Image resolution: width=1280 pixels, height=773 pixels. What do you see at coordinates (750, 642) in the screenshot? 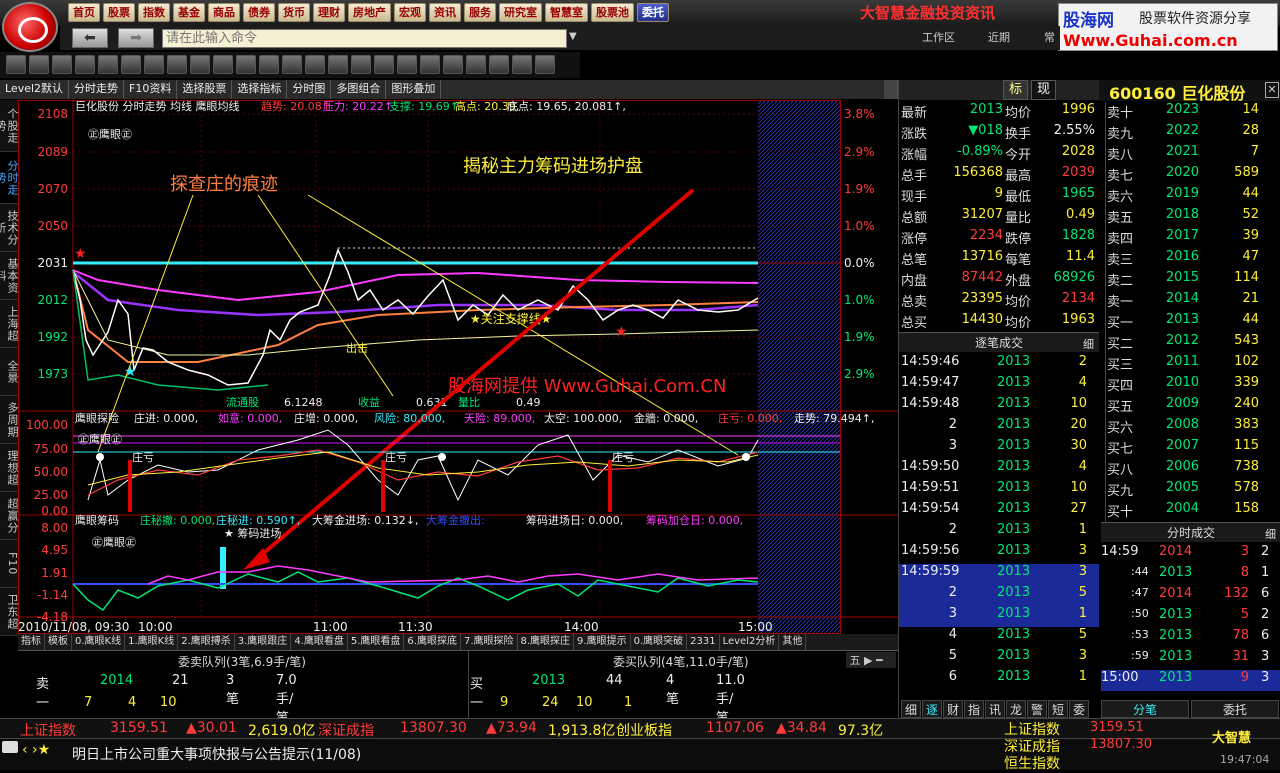
I see `indicator-template-tab: Level2分析` at bounding box center [750, 642].